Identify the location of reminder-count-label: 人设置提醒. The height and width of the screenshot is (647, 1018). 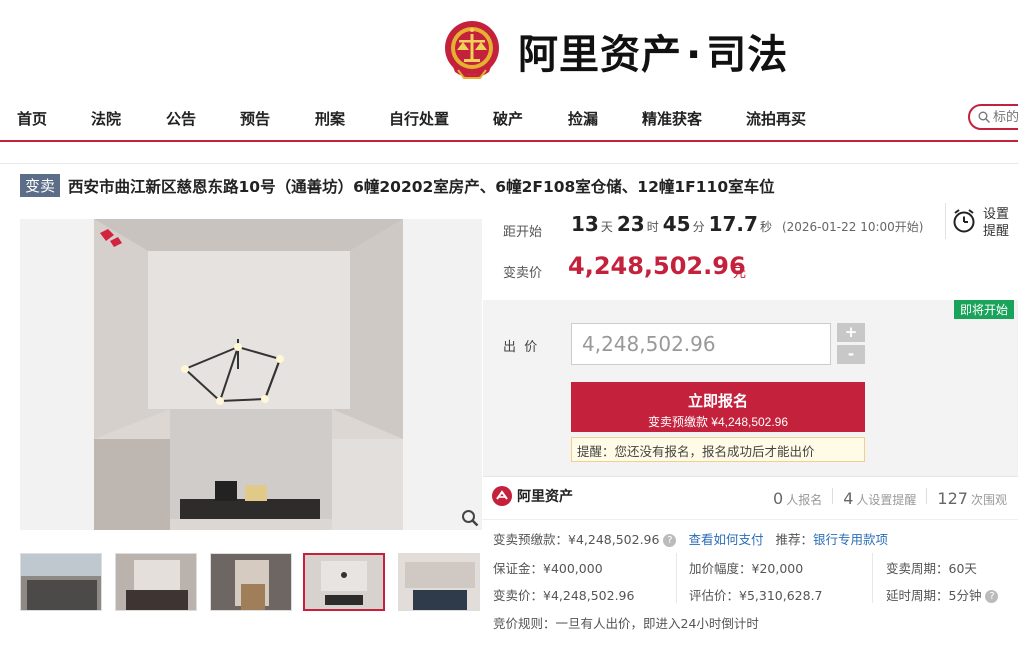
(886, 500).